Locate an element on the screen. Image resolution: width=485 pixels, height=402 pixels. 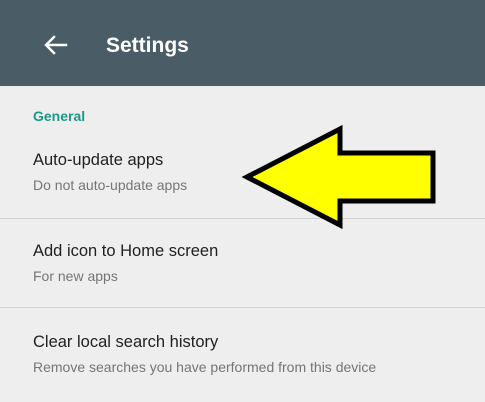
section-header-general: General is located at coordinates (59, 116).